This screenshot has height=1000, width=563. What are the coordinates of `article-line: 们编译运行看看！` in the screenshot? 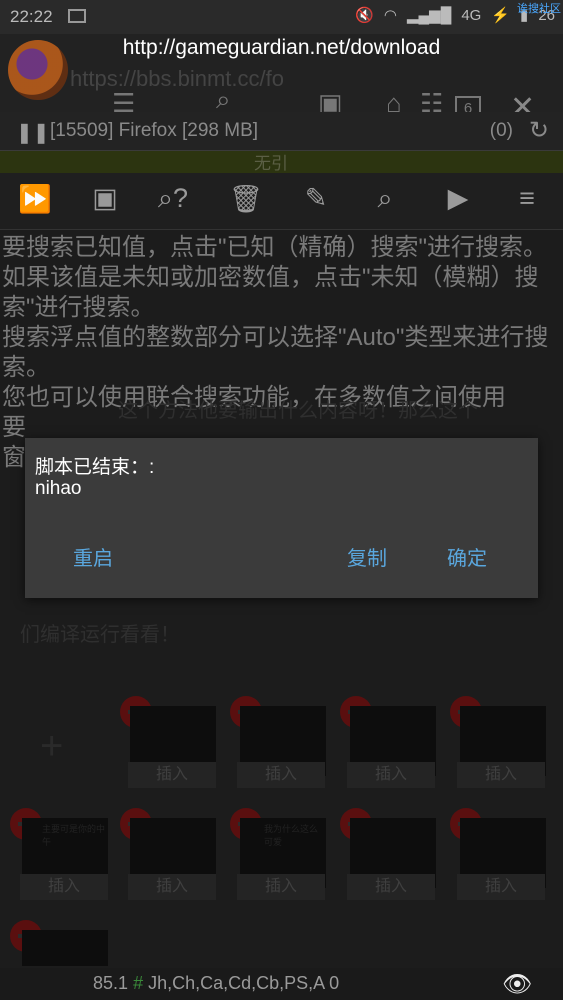 It's located at (100, 635).